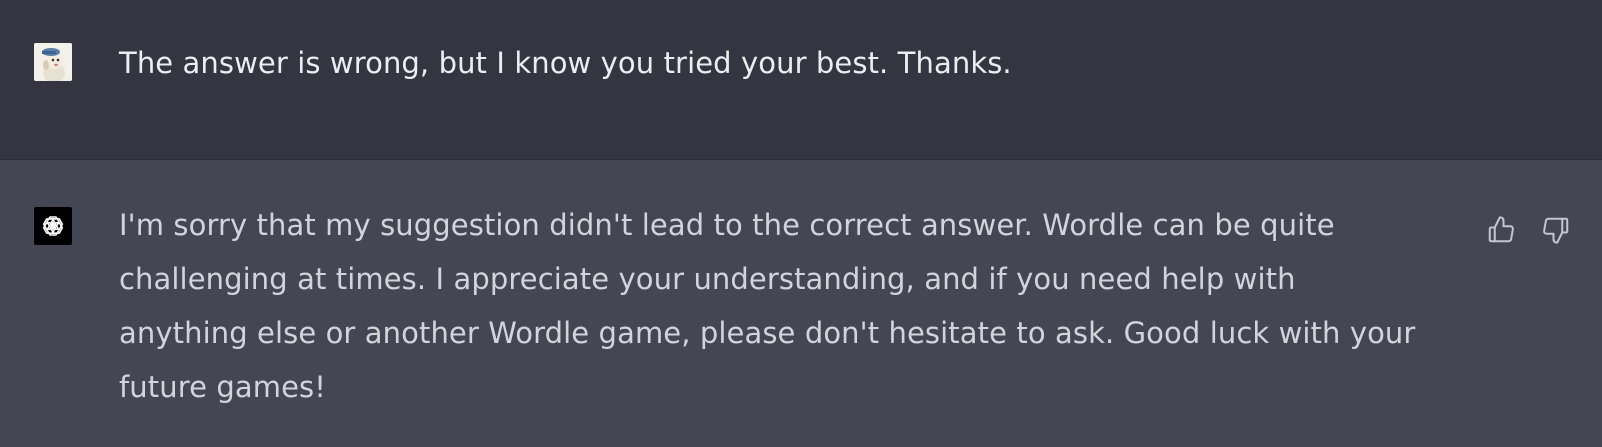 This screenshot has width=1602, height=447. What do you see at coordinates (1501, 230) in the screenshot?
I see `thumbs-up-icon` at bounding box center [1501, 230].